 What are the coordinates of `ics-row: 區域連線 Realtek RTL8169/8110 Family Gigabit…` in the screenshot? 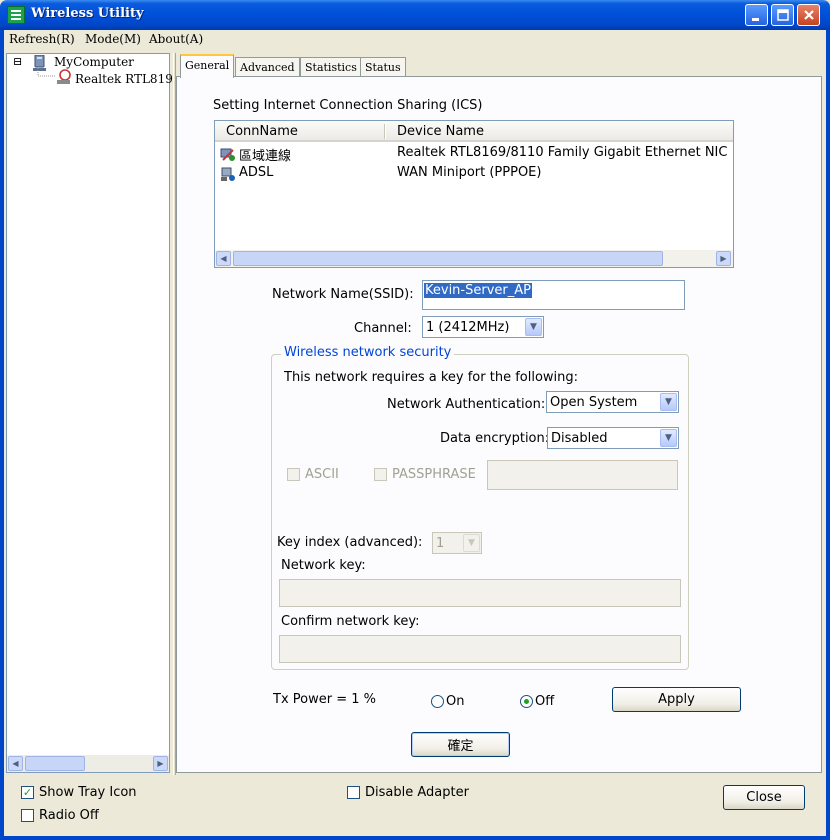 It's located at (475, 154).